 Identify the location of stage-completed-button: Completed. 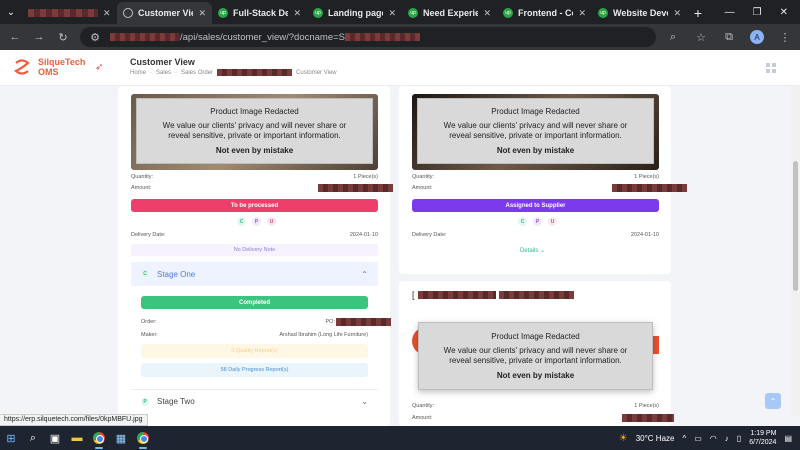
(254, 302).